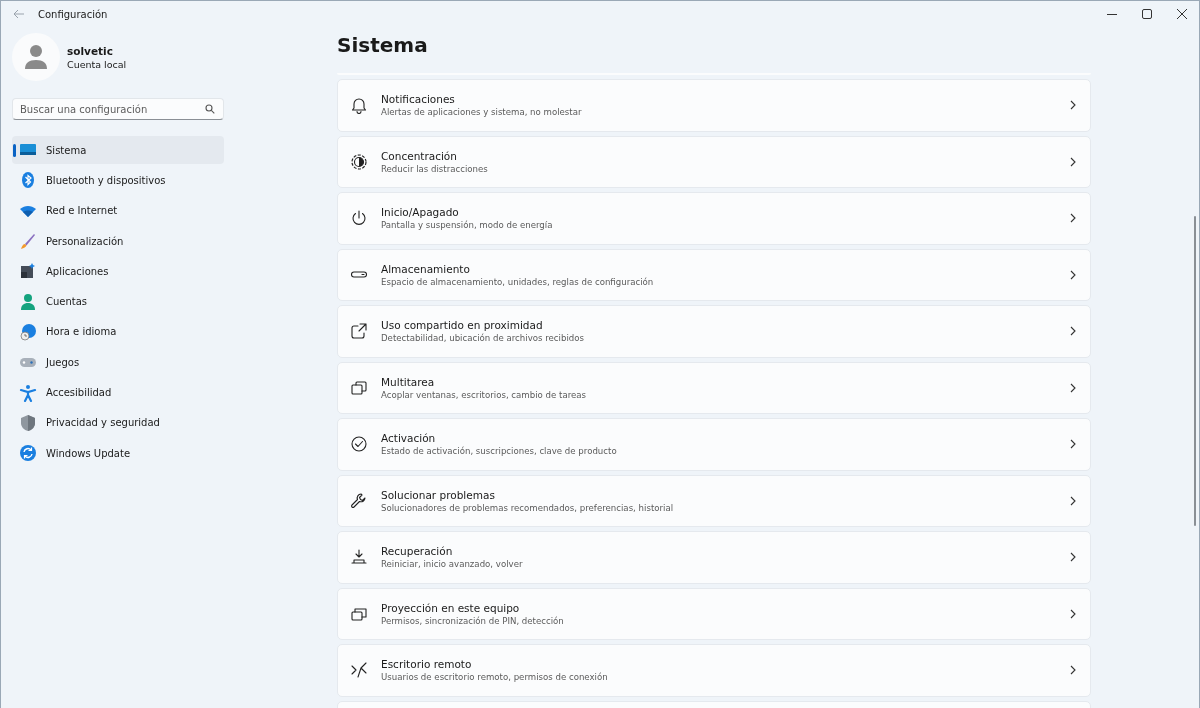  What do you see at coordinates (28, 422) in the screenshot?
I see `shield-icon` at bounding box center [28, 422].